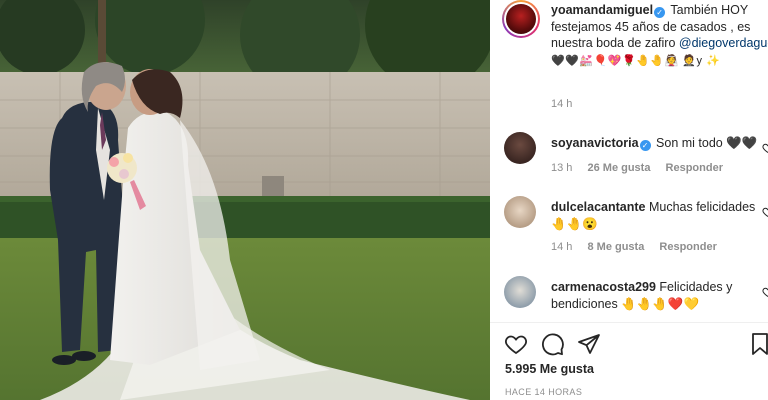  What do you see at coordinates (598, 207) in the screenshot?
I see `comment-username: dulcelacantante` at bounding box center [598, 207].